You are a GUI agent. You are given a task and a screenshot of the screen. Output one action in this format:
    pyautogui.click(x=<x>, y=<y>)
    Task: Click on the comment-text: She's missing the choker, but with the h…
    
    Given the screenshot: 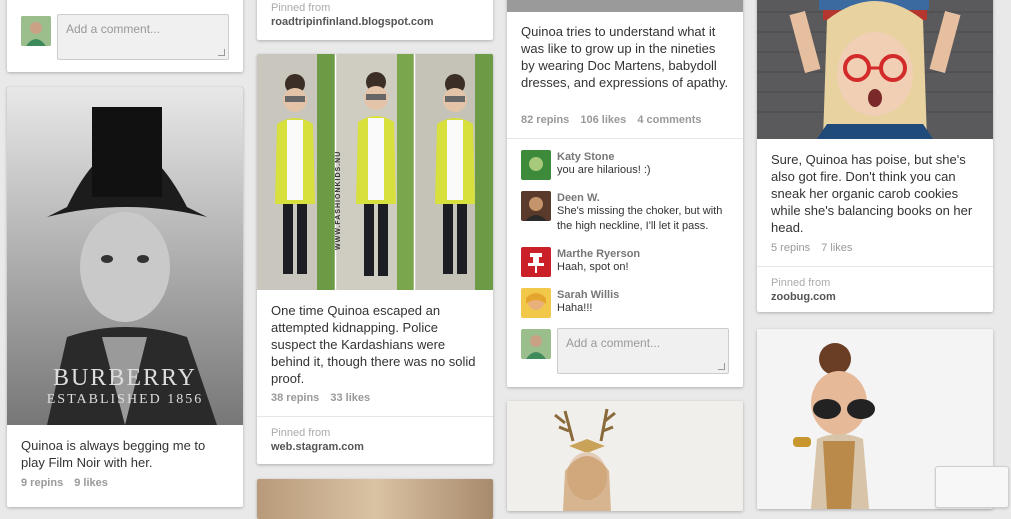 What is the action you would take?
    pyautogui.click(x=640, y=218)
    